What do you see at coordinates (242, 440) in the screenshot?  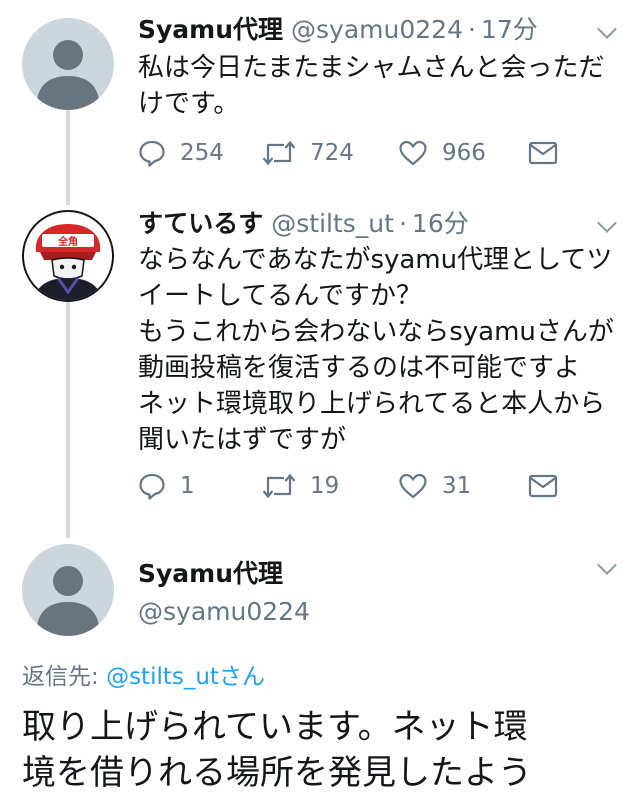 I see `tweet-text-line: 聞いたはずですが` at bounding box center [242, 440].